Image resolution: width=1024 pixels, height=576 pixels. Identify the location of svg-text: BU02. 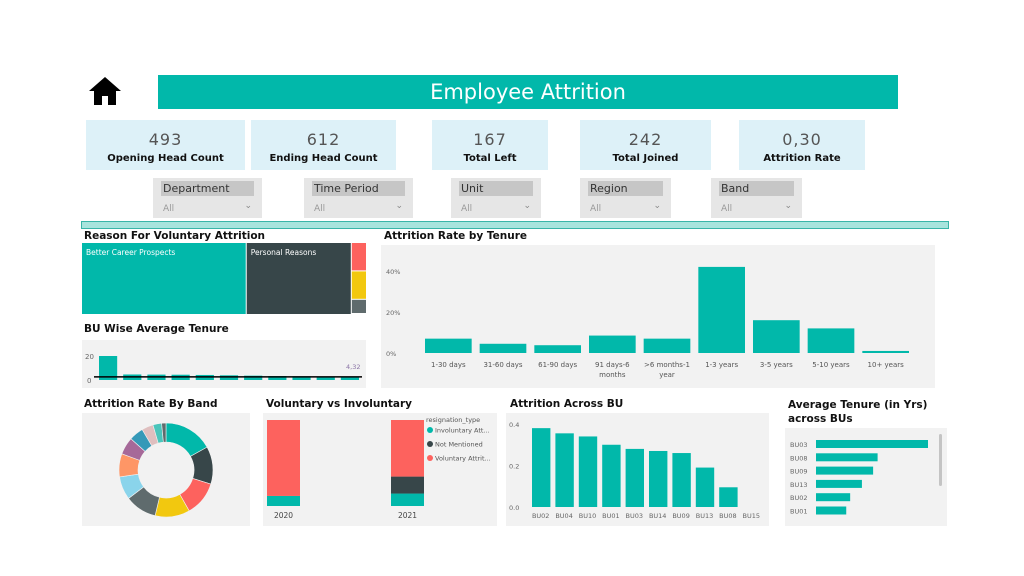
(799, 498).